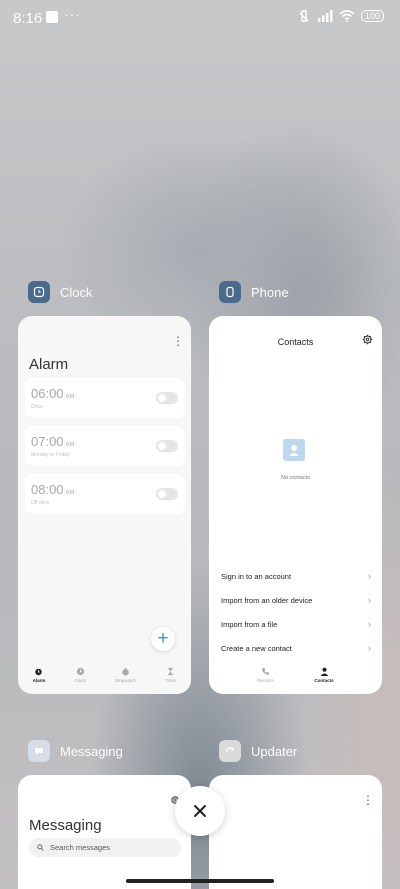  What do you see at coordinates (39, 751) in the screenshot?
I see `messaging-icon` at bounding box center [39, 751].